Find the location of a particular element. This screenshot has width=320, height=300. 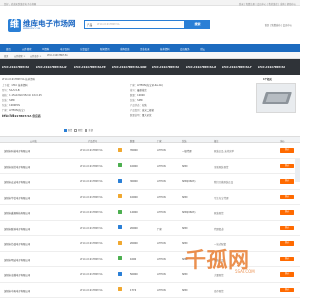

company-name: 深圳市科技电子有限公司 is located at coordinates (17, 151).